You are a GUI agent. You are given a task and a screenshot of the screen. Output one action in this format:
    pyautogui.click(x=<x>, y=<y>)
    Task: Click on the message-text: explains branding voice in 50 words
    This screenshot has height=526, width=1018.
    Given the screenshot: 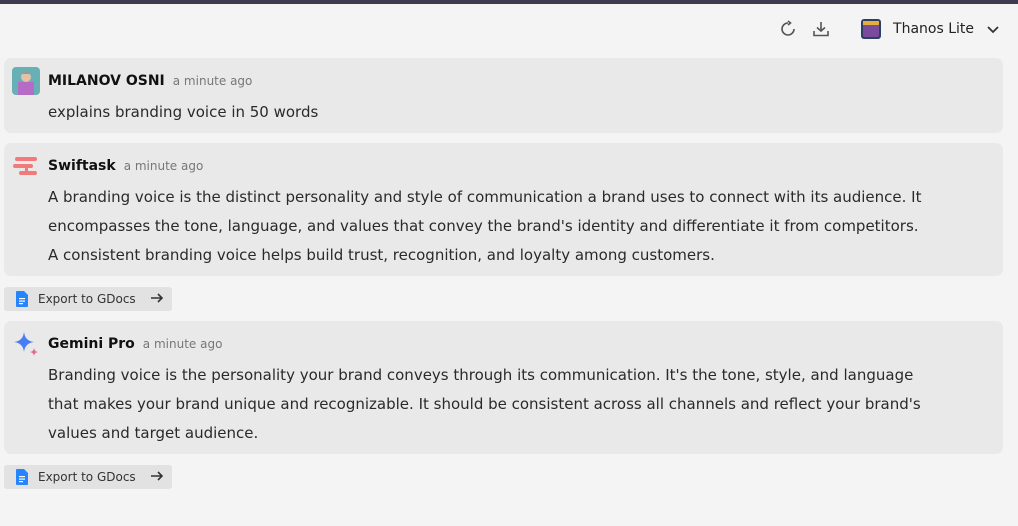 What is the action you would take?
    pyautogui.click(x=183, y=112)
    